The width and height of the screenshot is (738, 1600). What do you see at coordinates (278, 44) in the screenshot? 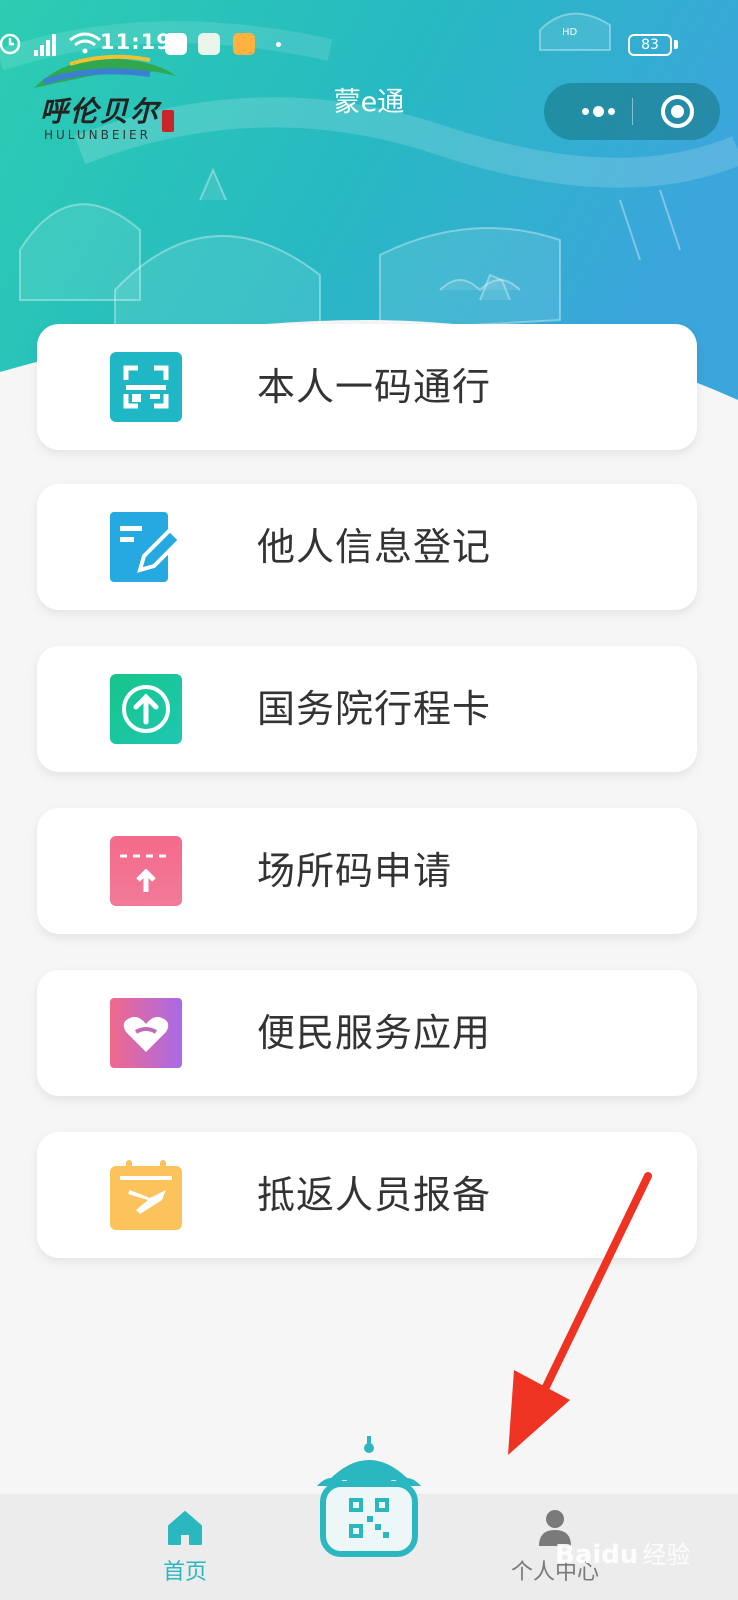
I see `more-notifications-icon` at bounding box center [278, 44].